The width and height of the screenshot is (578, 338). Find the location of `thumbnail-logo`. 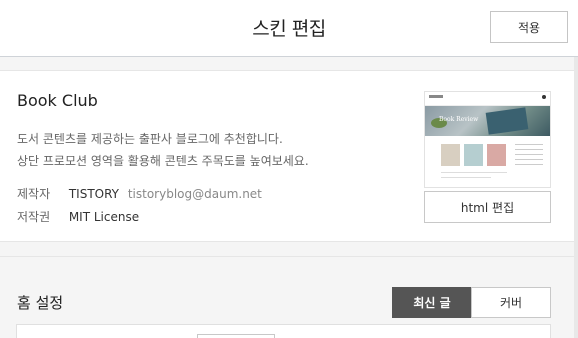

thumbnail-logo is located at coordinates (436, 96).